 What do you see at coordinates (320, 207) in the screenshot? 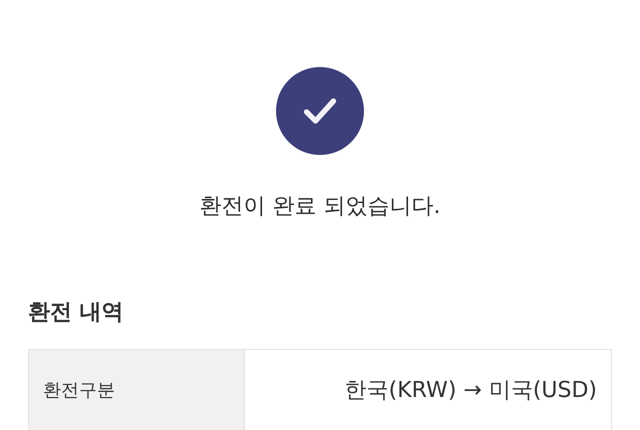
I see `completion-message: 환전이 완료 되었습니다.` at bounding box center [320, 207].